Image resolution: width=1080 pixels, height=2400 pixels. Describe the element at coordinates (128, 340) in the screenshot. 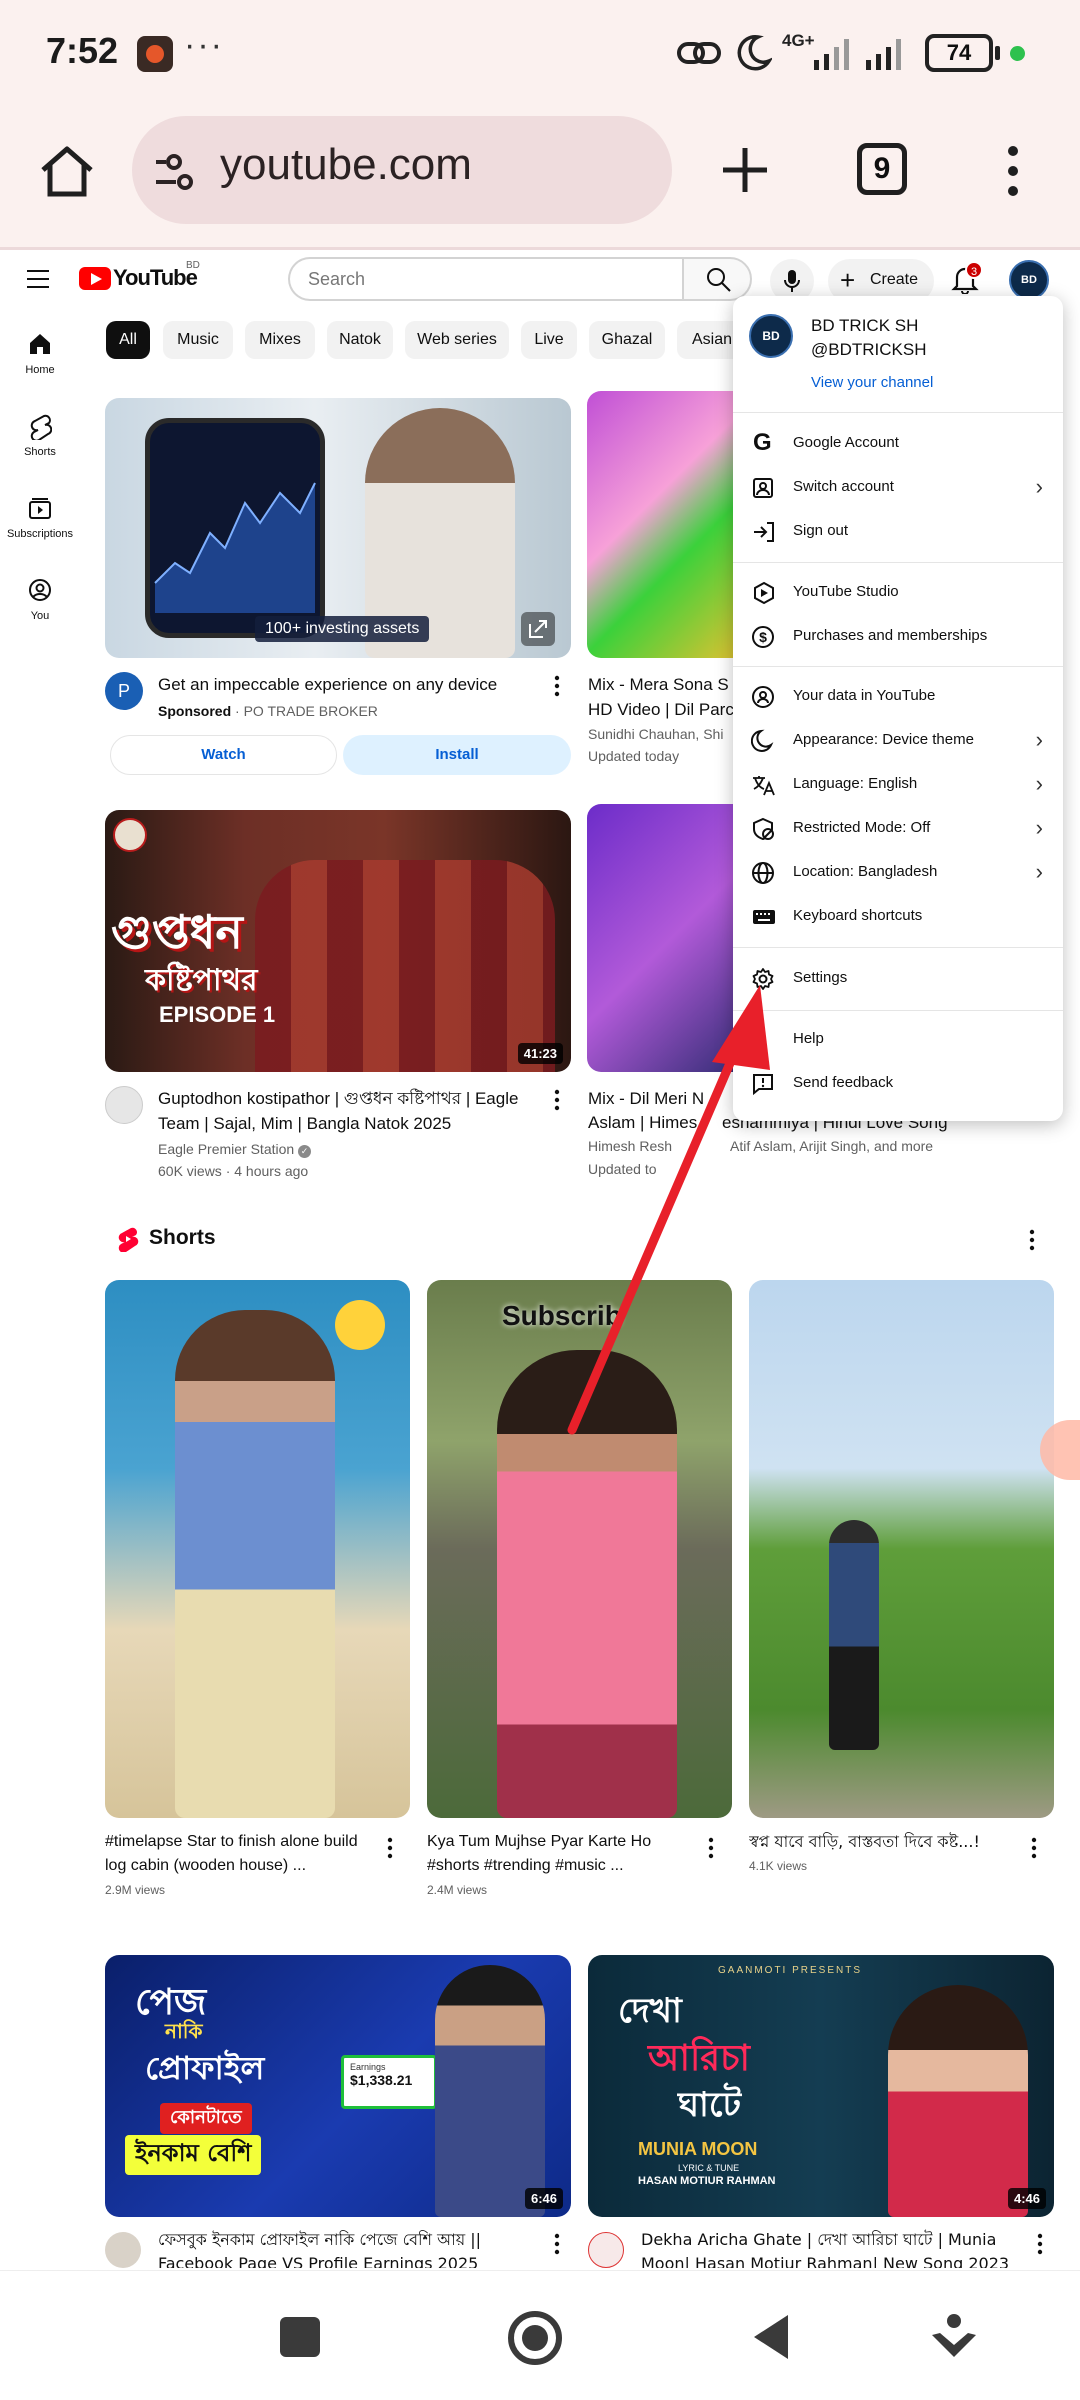

I see `chip-all: All` at that location.